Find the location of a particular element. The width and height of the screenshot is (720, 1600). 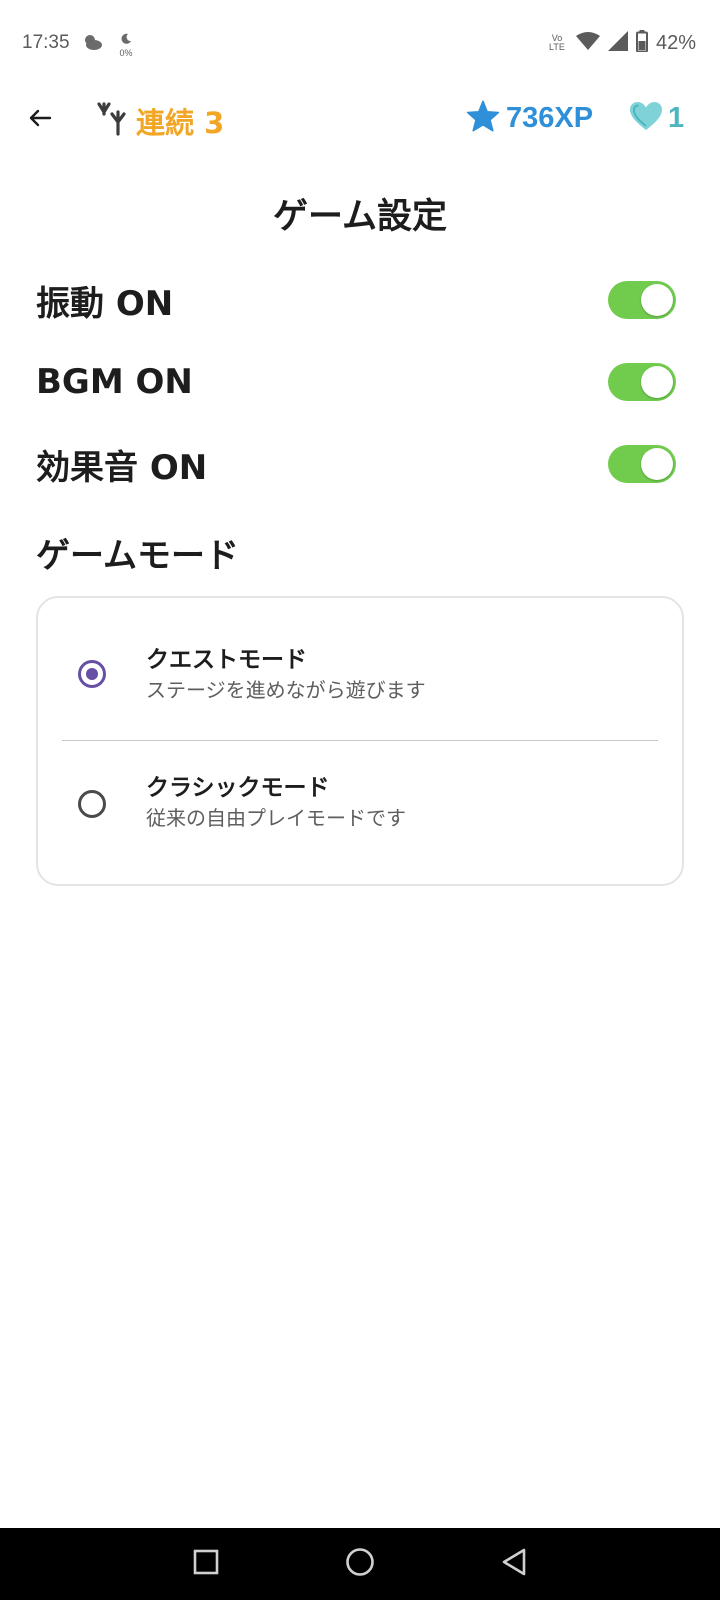

setting-row-vibration: 振動 ON is located at coordinates (356, 300).